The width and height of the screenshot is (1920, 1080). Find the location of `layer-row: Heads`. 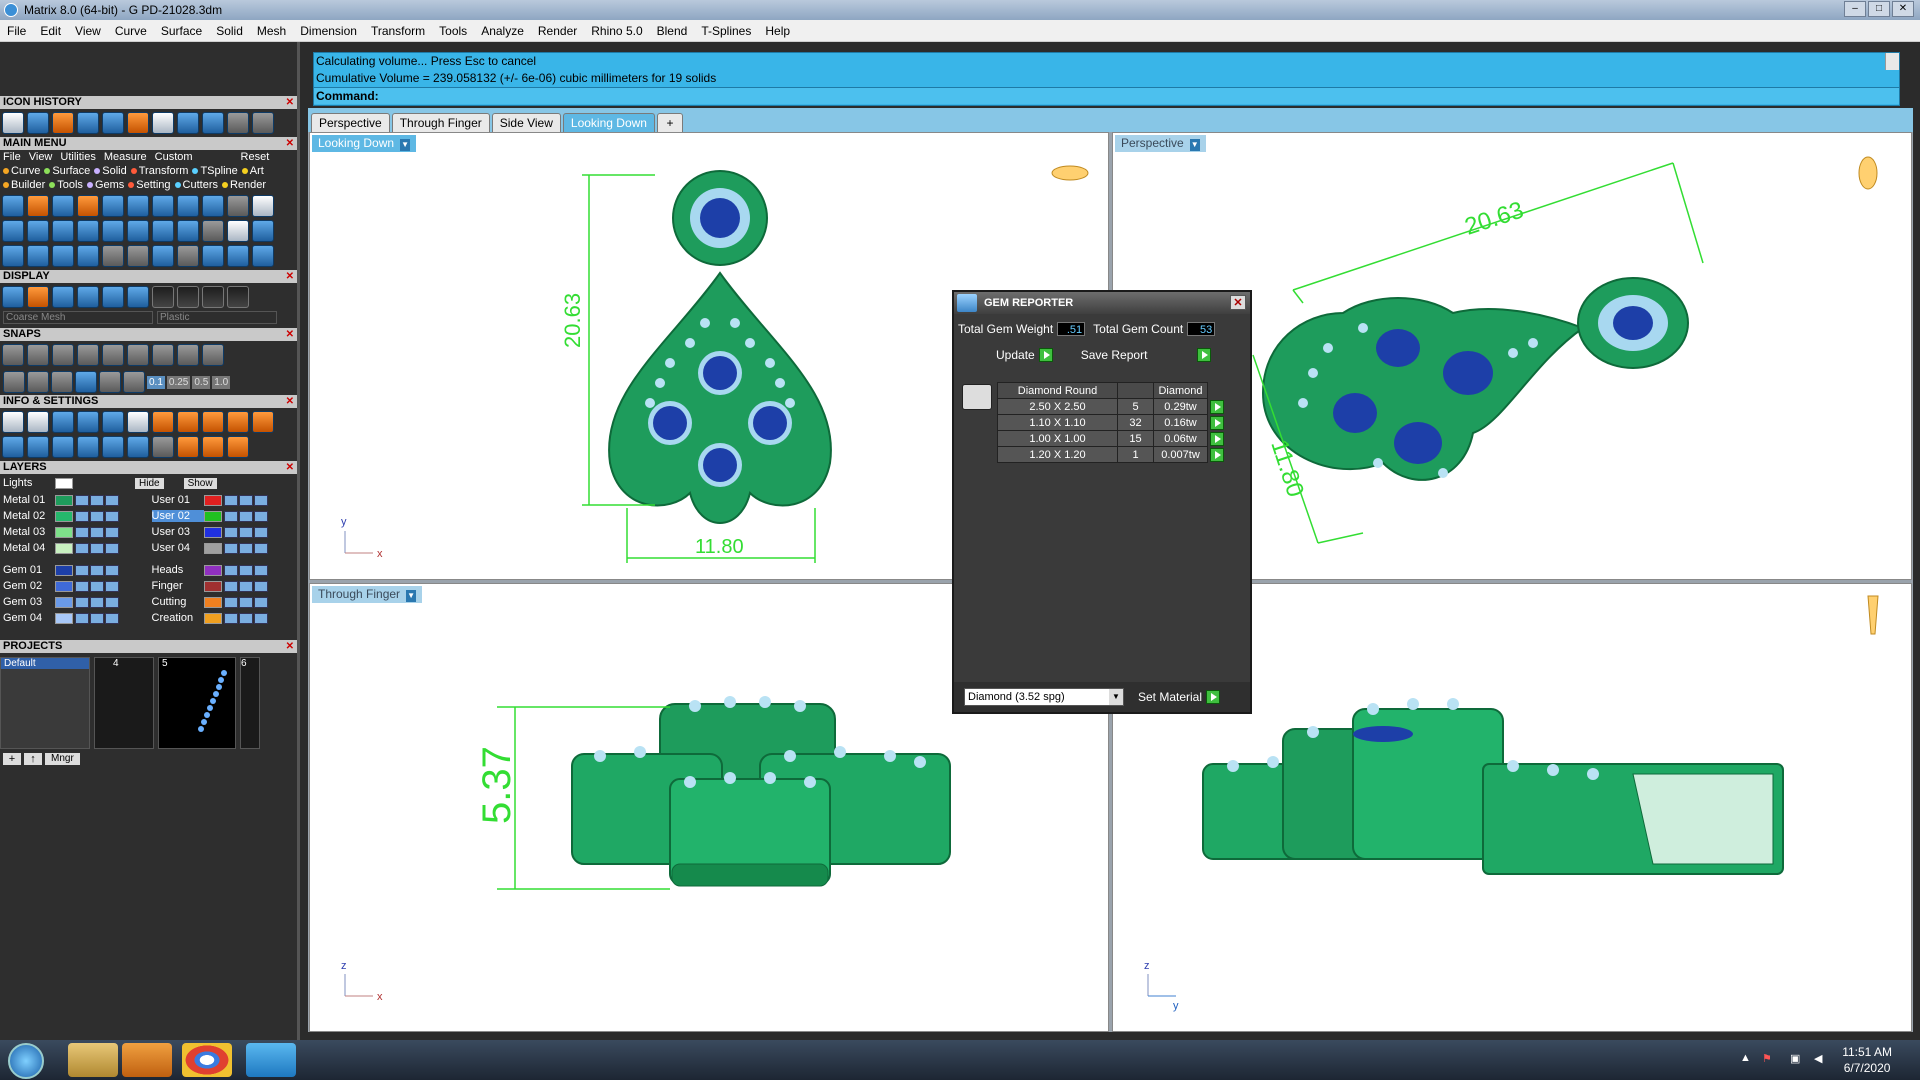

layer-row: Heads is located at coordinates (223, 570).